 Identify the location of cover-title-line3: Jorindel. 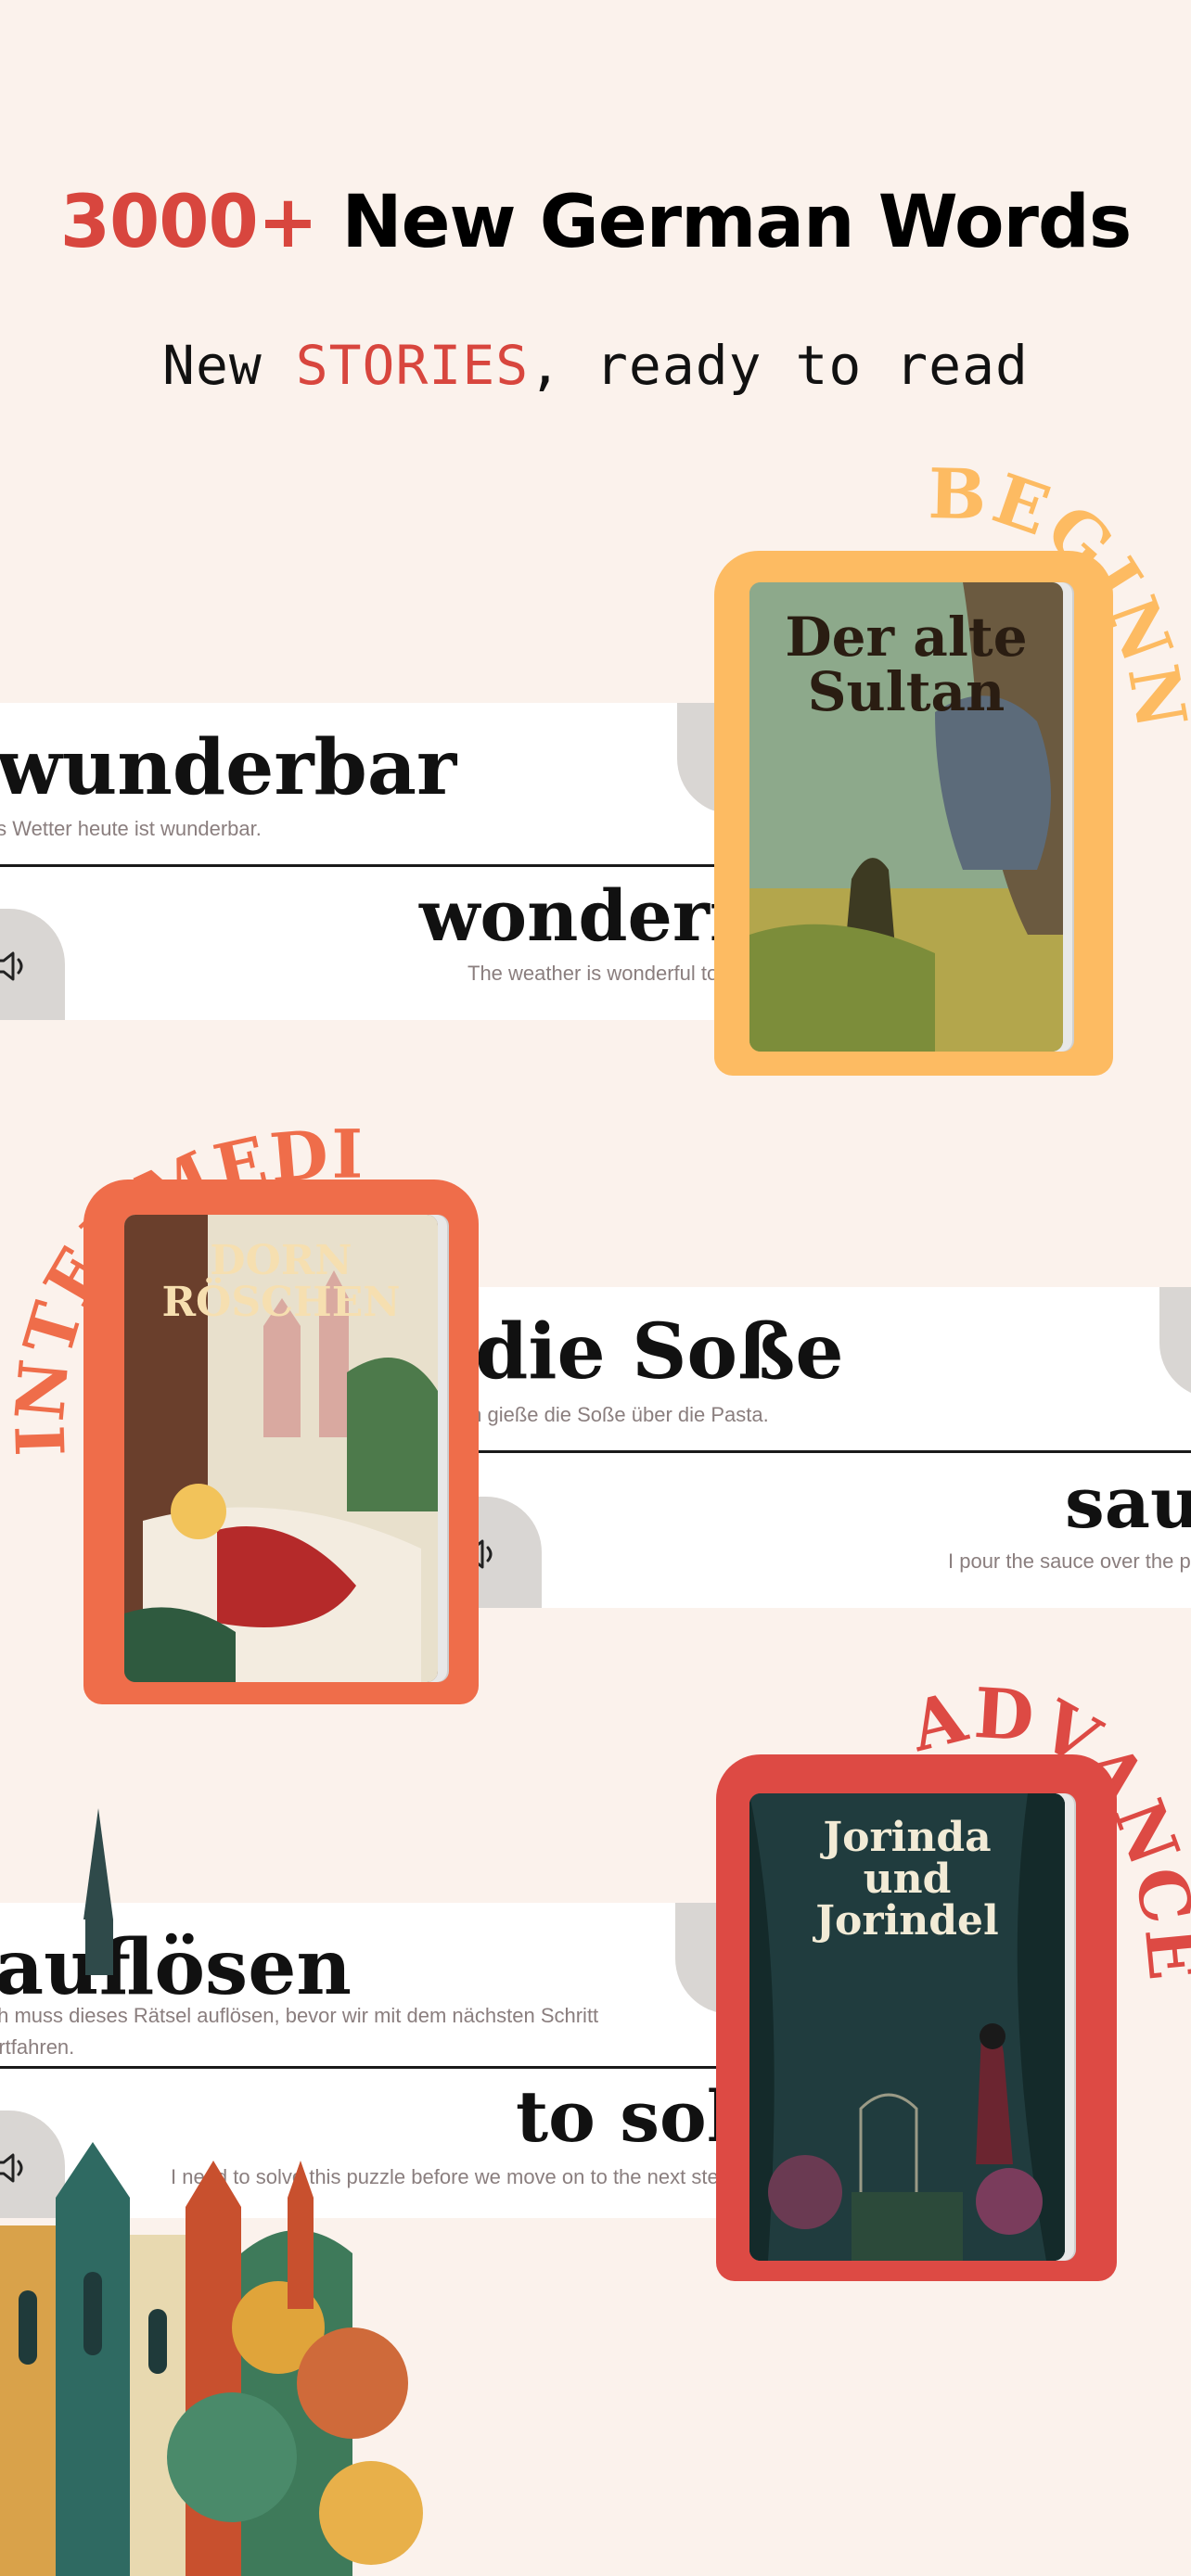
(907, 1920).